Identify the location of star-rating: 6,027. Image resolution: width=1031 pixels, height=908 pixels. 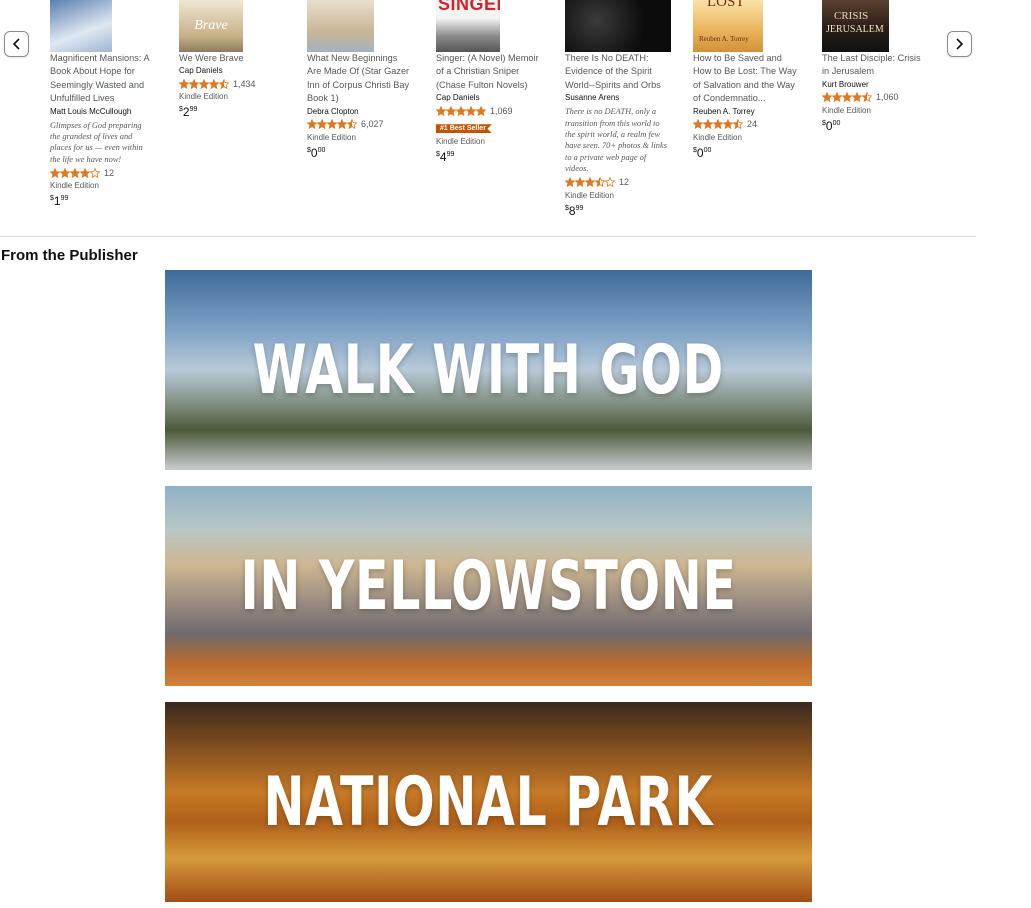
(369, 124).